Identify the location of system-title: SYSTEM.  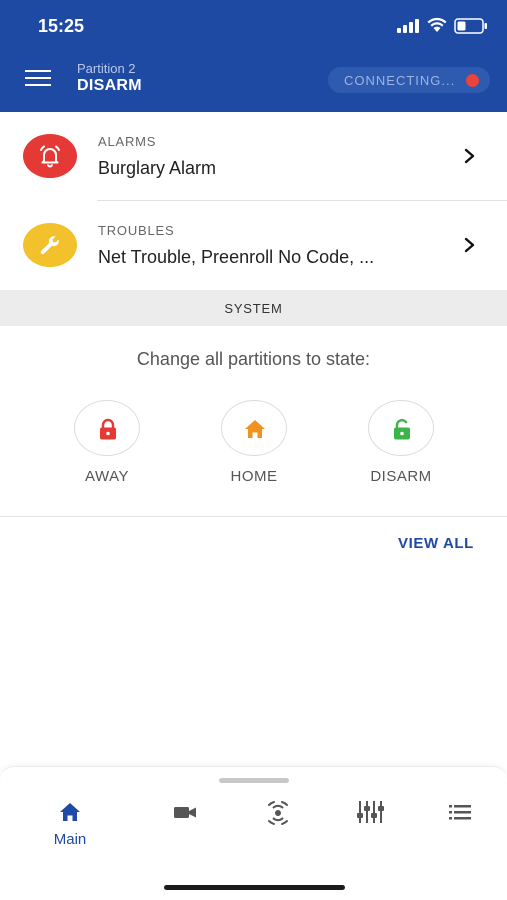
(253, 308).